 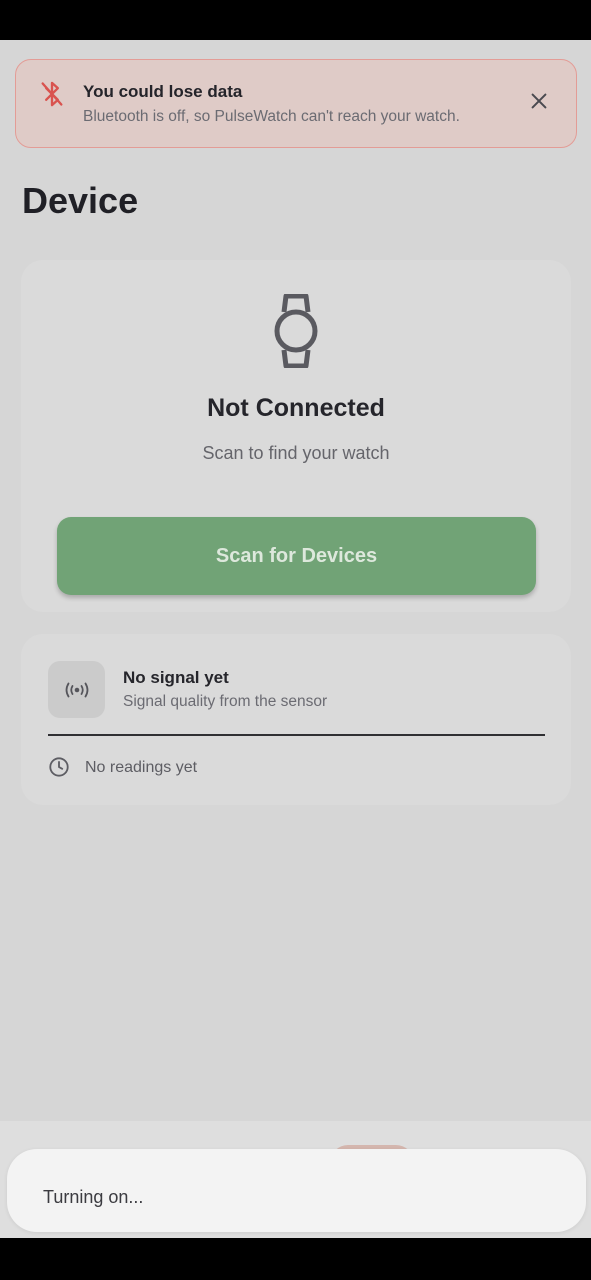 I want to click on signal-icon, so click(x=76, y=689).